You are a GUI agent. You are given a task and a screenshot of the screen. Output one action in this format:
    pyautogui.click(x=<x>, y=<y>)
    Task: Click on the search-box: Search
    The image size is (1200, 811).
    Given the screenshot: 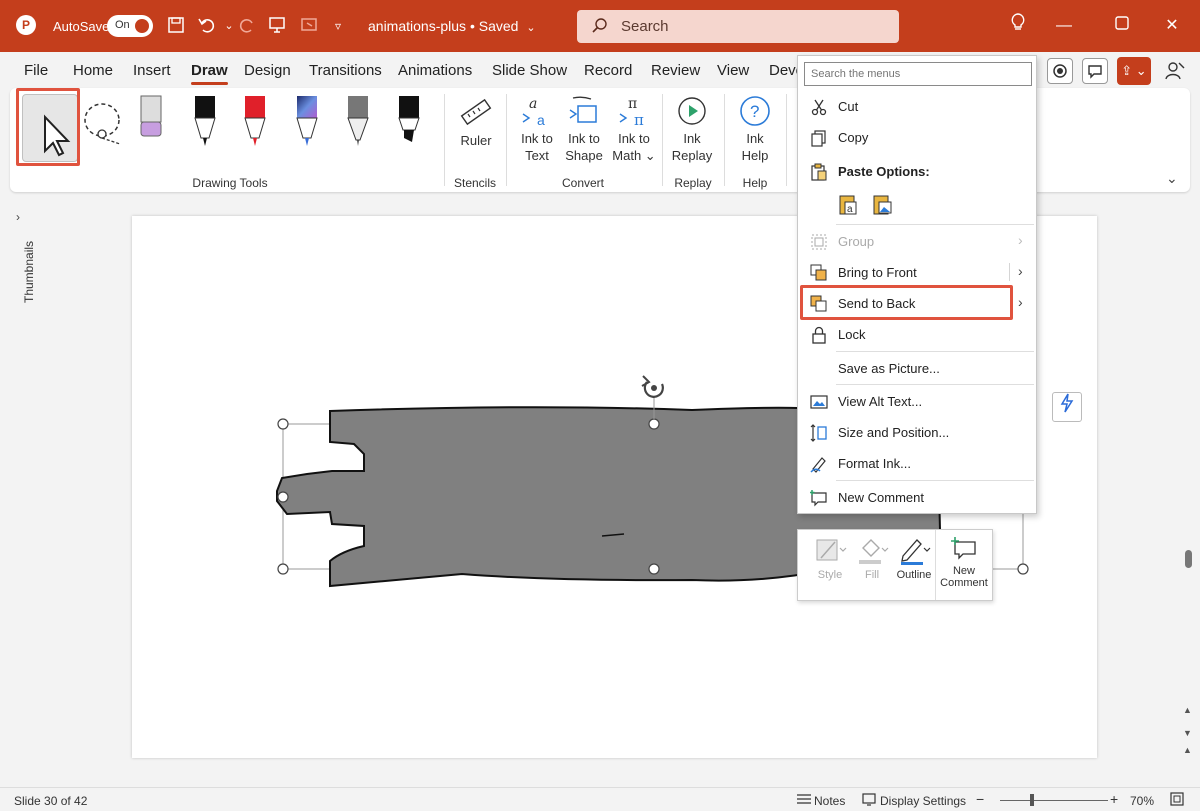 What is the action you would take?
    pyautogui.click(x=738, y=26)
    